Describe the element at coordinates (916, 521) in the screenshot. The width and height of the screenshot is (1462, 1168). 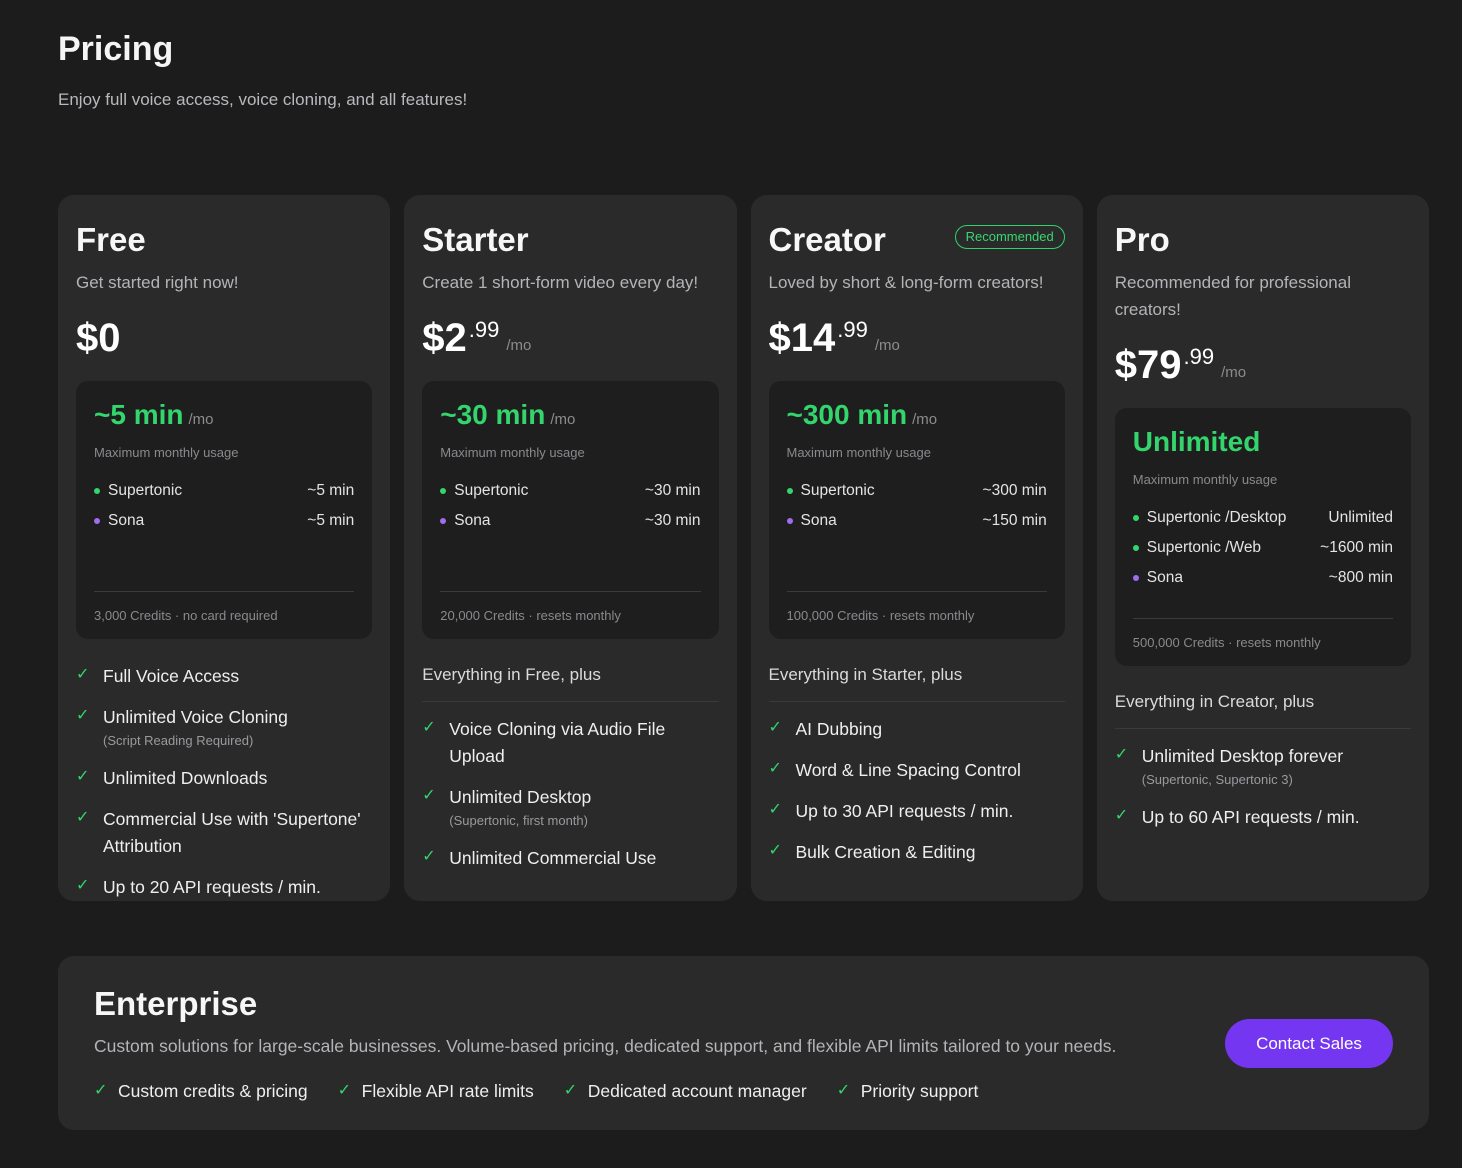
I see `usage-row: Sona ~150 min` at that location.